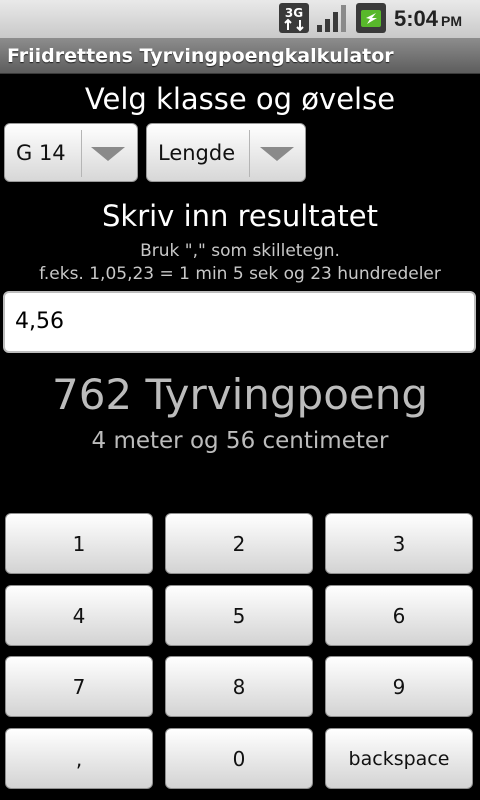  What do you see at coordinates (399, 686) in the screenshot?
I see `key-9: 9` at bounding box center [399, 686].